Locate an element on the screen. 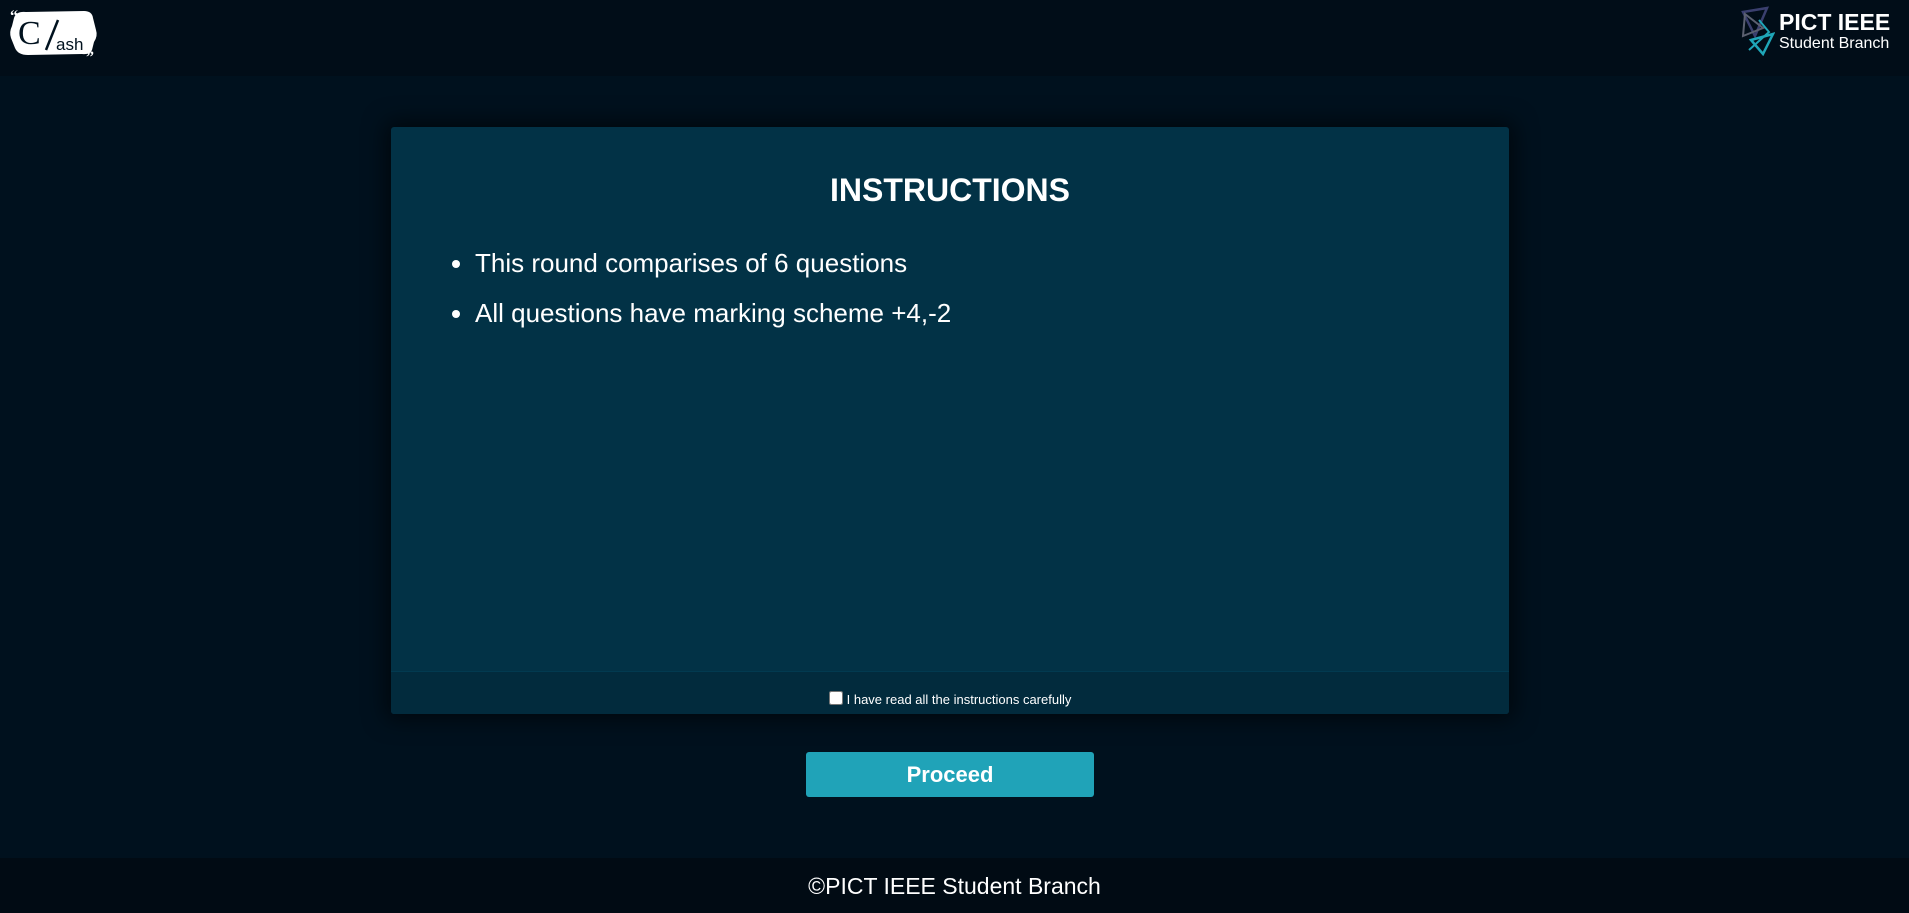  copyright-text: ©PICT IEEE Student Branch is located at coordinates (954, 886).